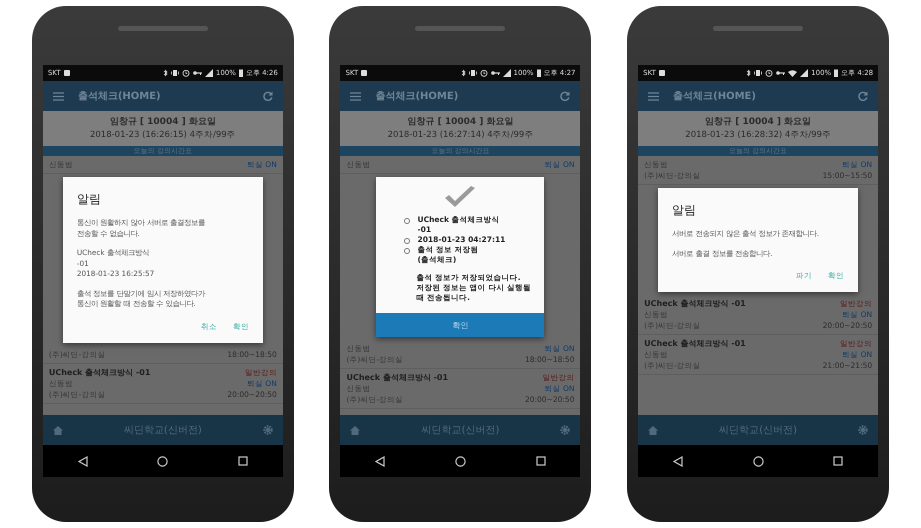  Describe the element at coordinates (162, 135) in the screenshot. I see `date-week: 2018-01-23 (16:26:15) 4주차/99주` at that location.